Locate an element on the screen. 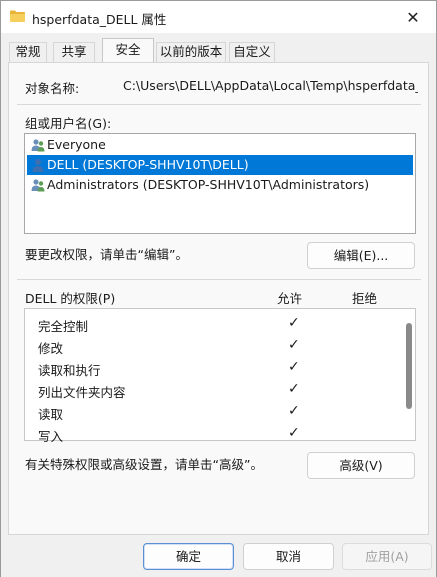 Image resolution: width=437 pixels, height=577 pixels. user-name: DELL (DESKTOP-SHHV10T\DELL) is located at coordinates (148, 164).